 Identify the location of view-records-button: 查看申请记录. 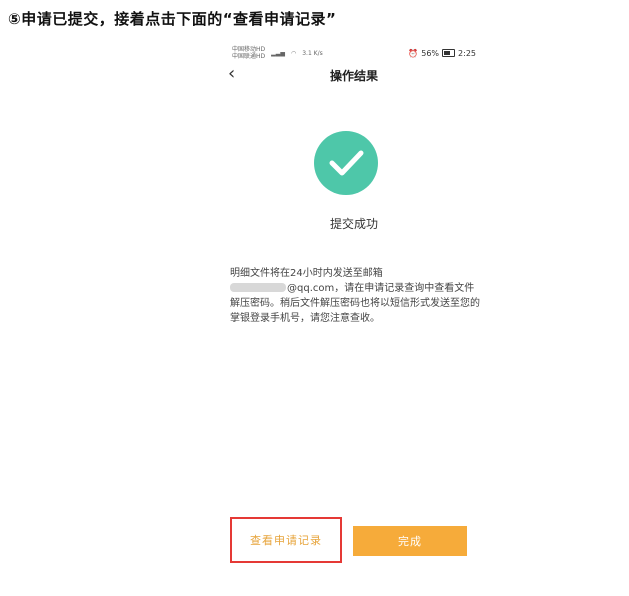
(286, 540).